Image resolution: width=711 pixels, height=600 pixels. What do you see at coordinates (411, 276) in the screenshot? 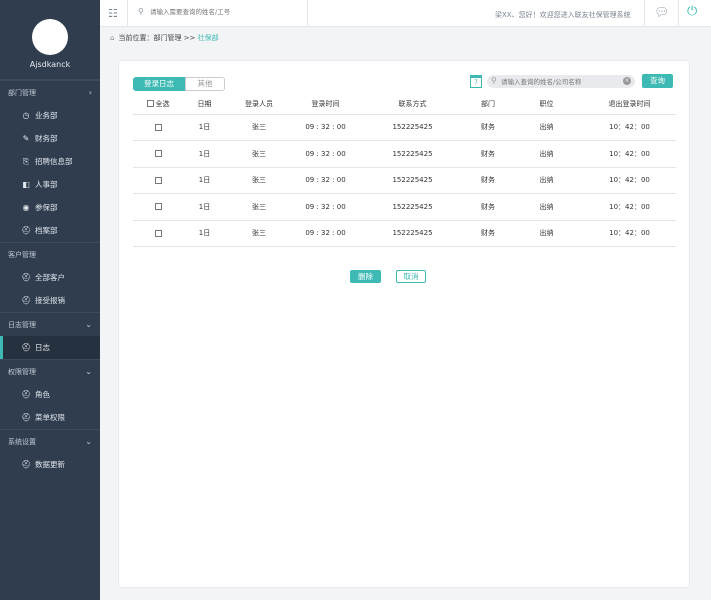
I see `cancel-button: 取消` at bounding box center [411, 276].